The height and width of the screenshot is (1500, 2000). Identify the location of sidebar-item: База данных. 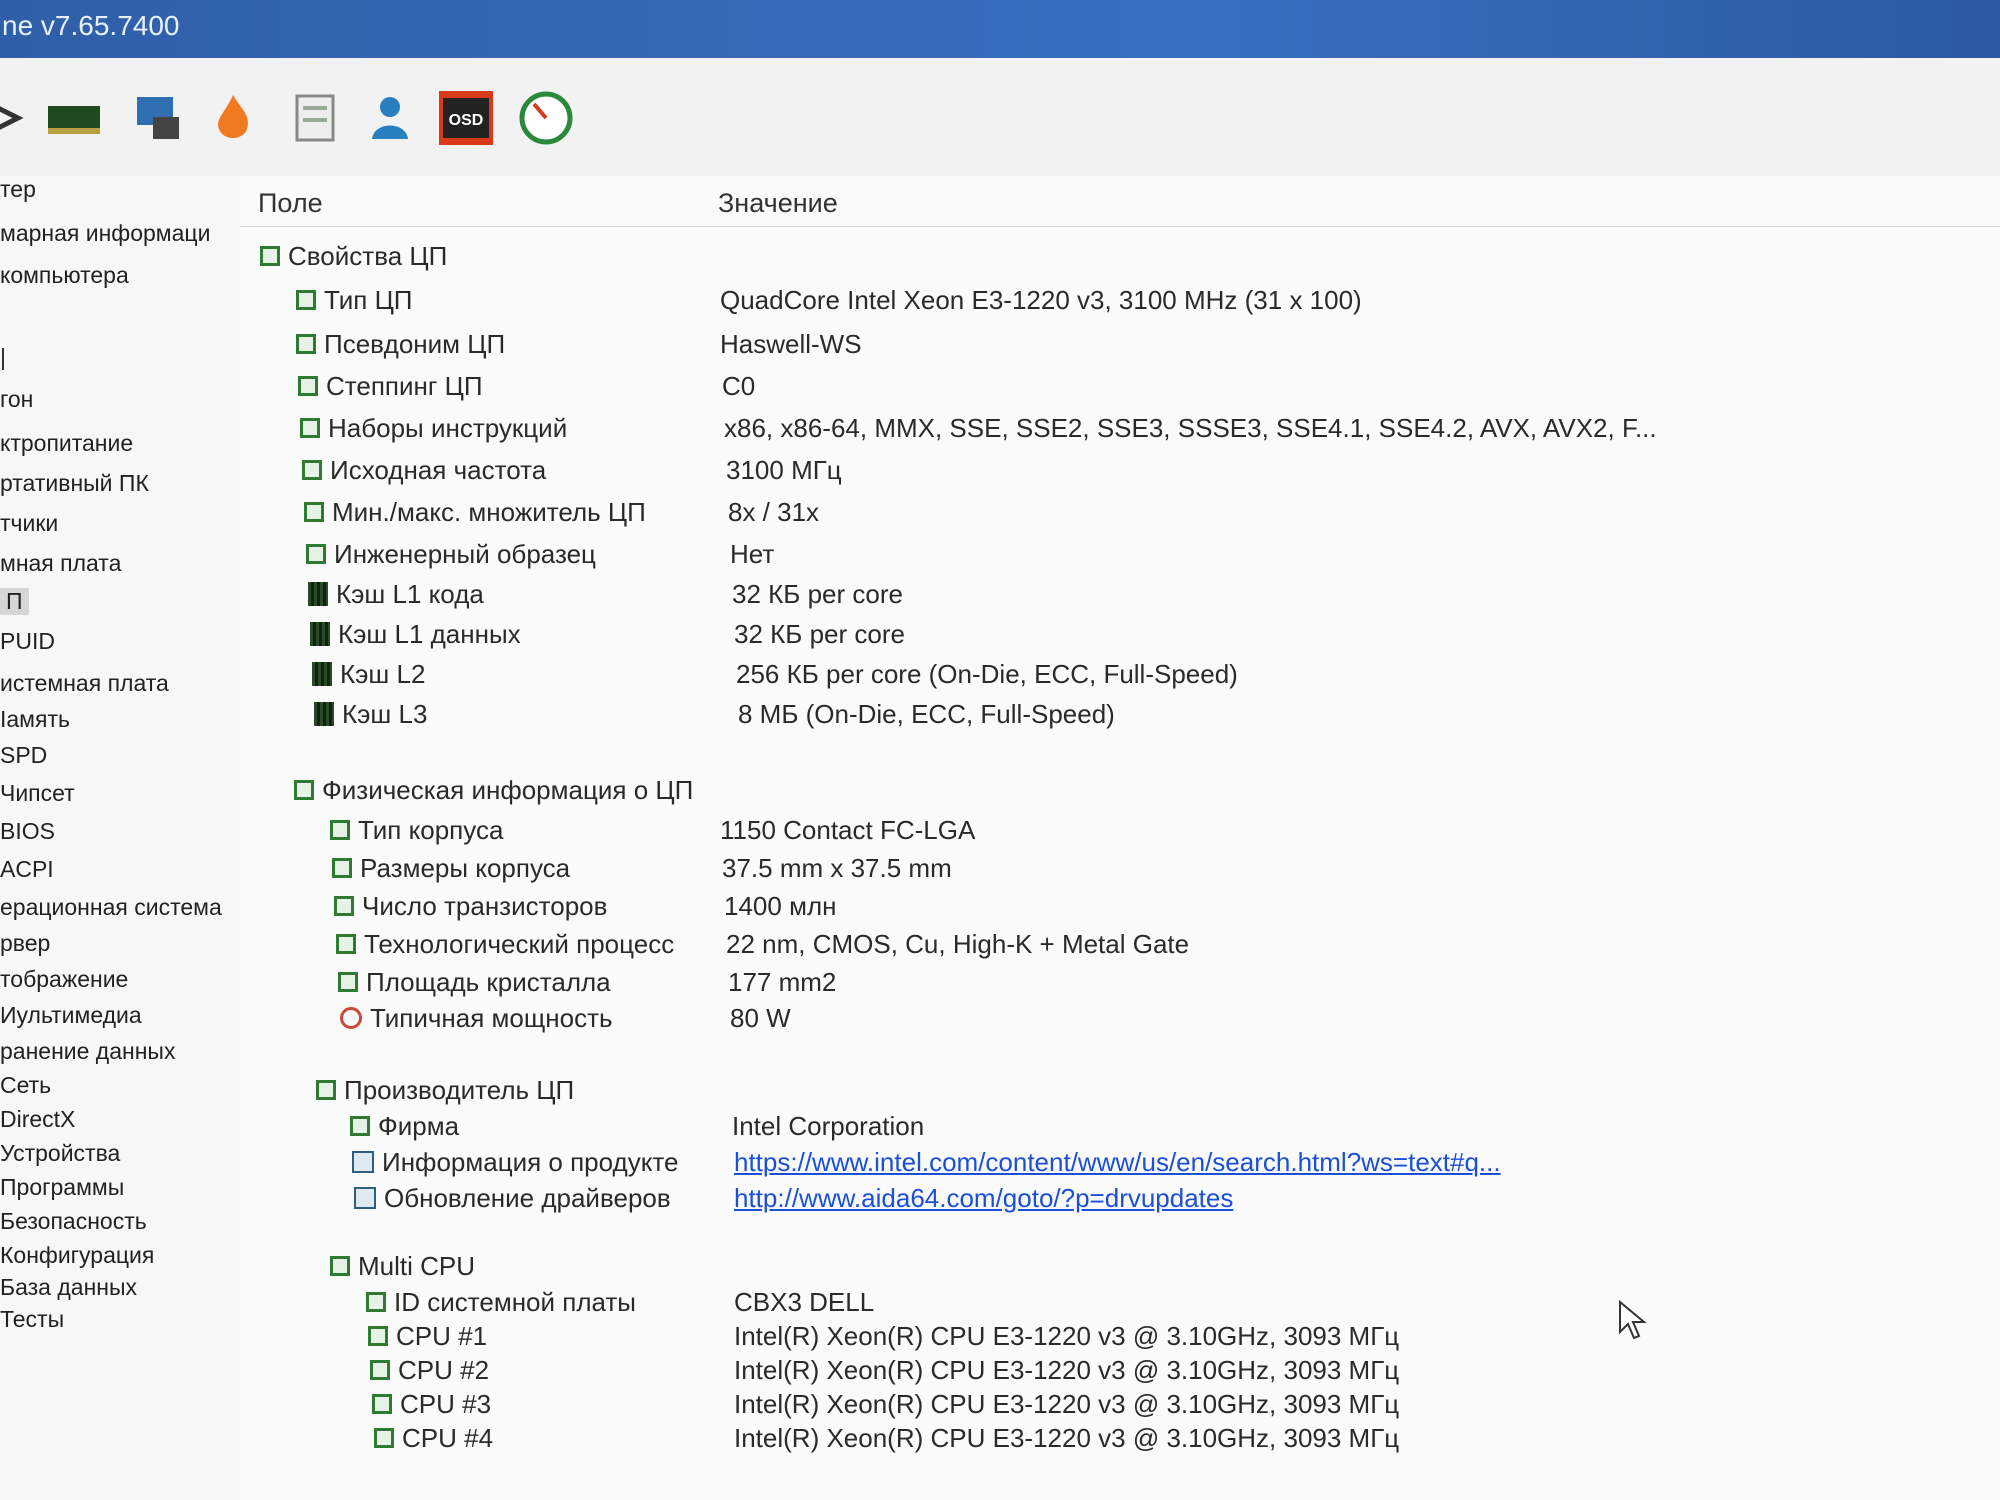
(68, 1287).